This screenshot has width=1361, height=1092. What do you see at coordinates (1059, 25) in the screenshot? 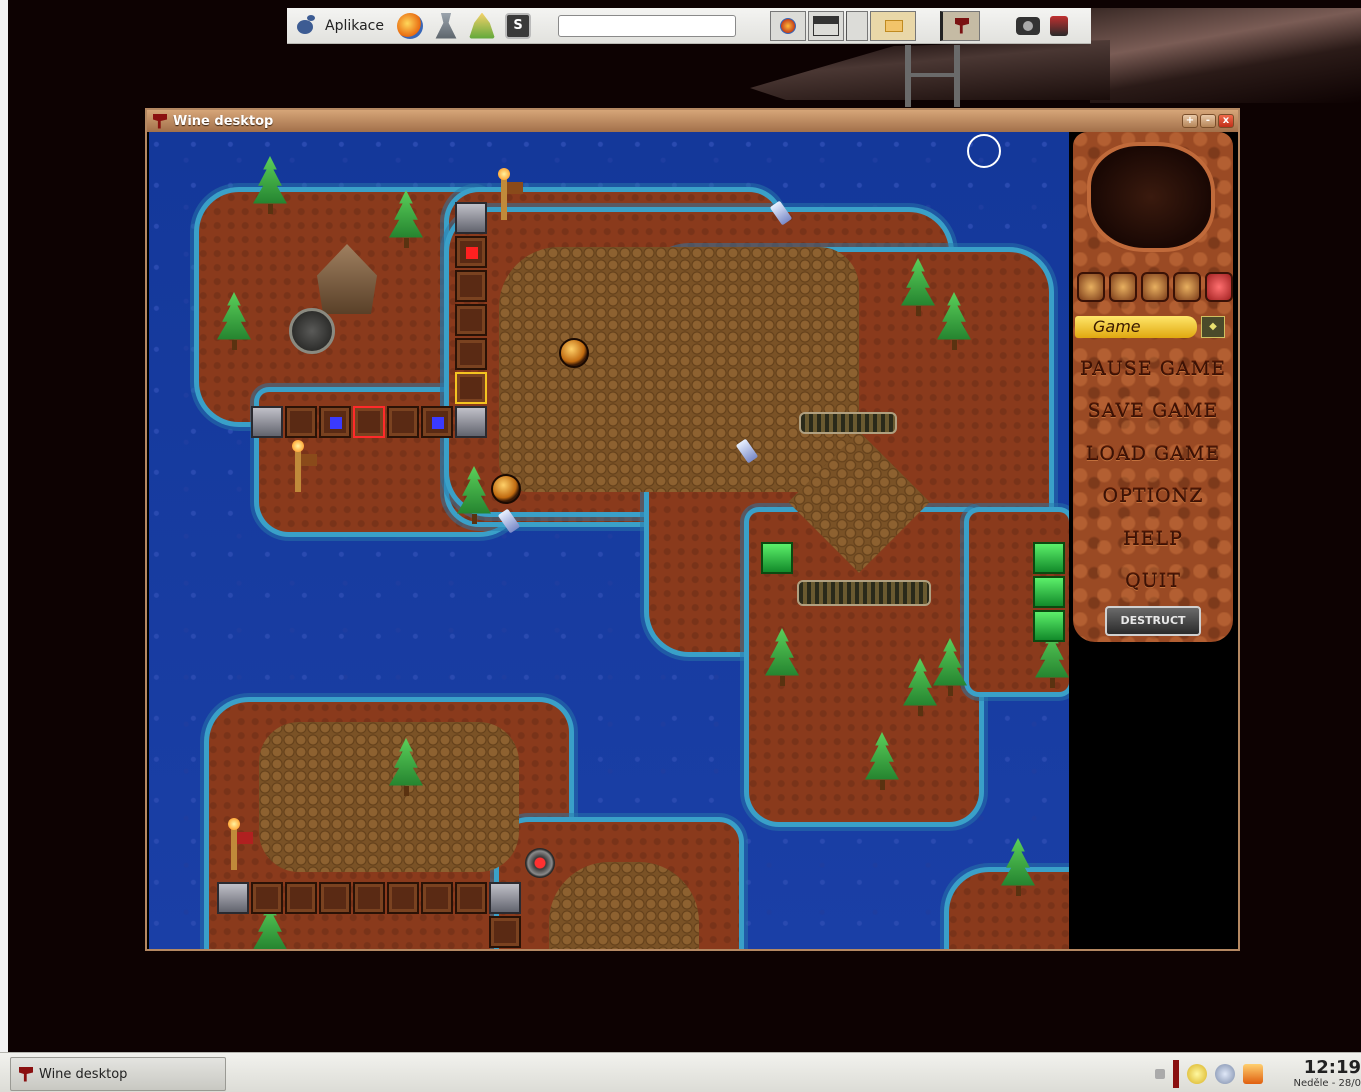
I see `power-icon` at bounding box center [1059, 25].